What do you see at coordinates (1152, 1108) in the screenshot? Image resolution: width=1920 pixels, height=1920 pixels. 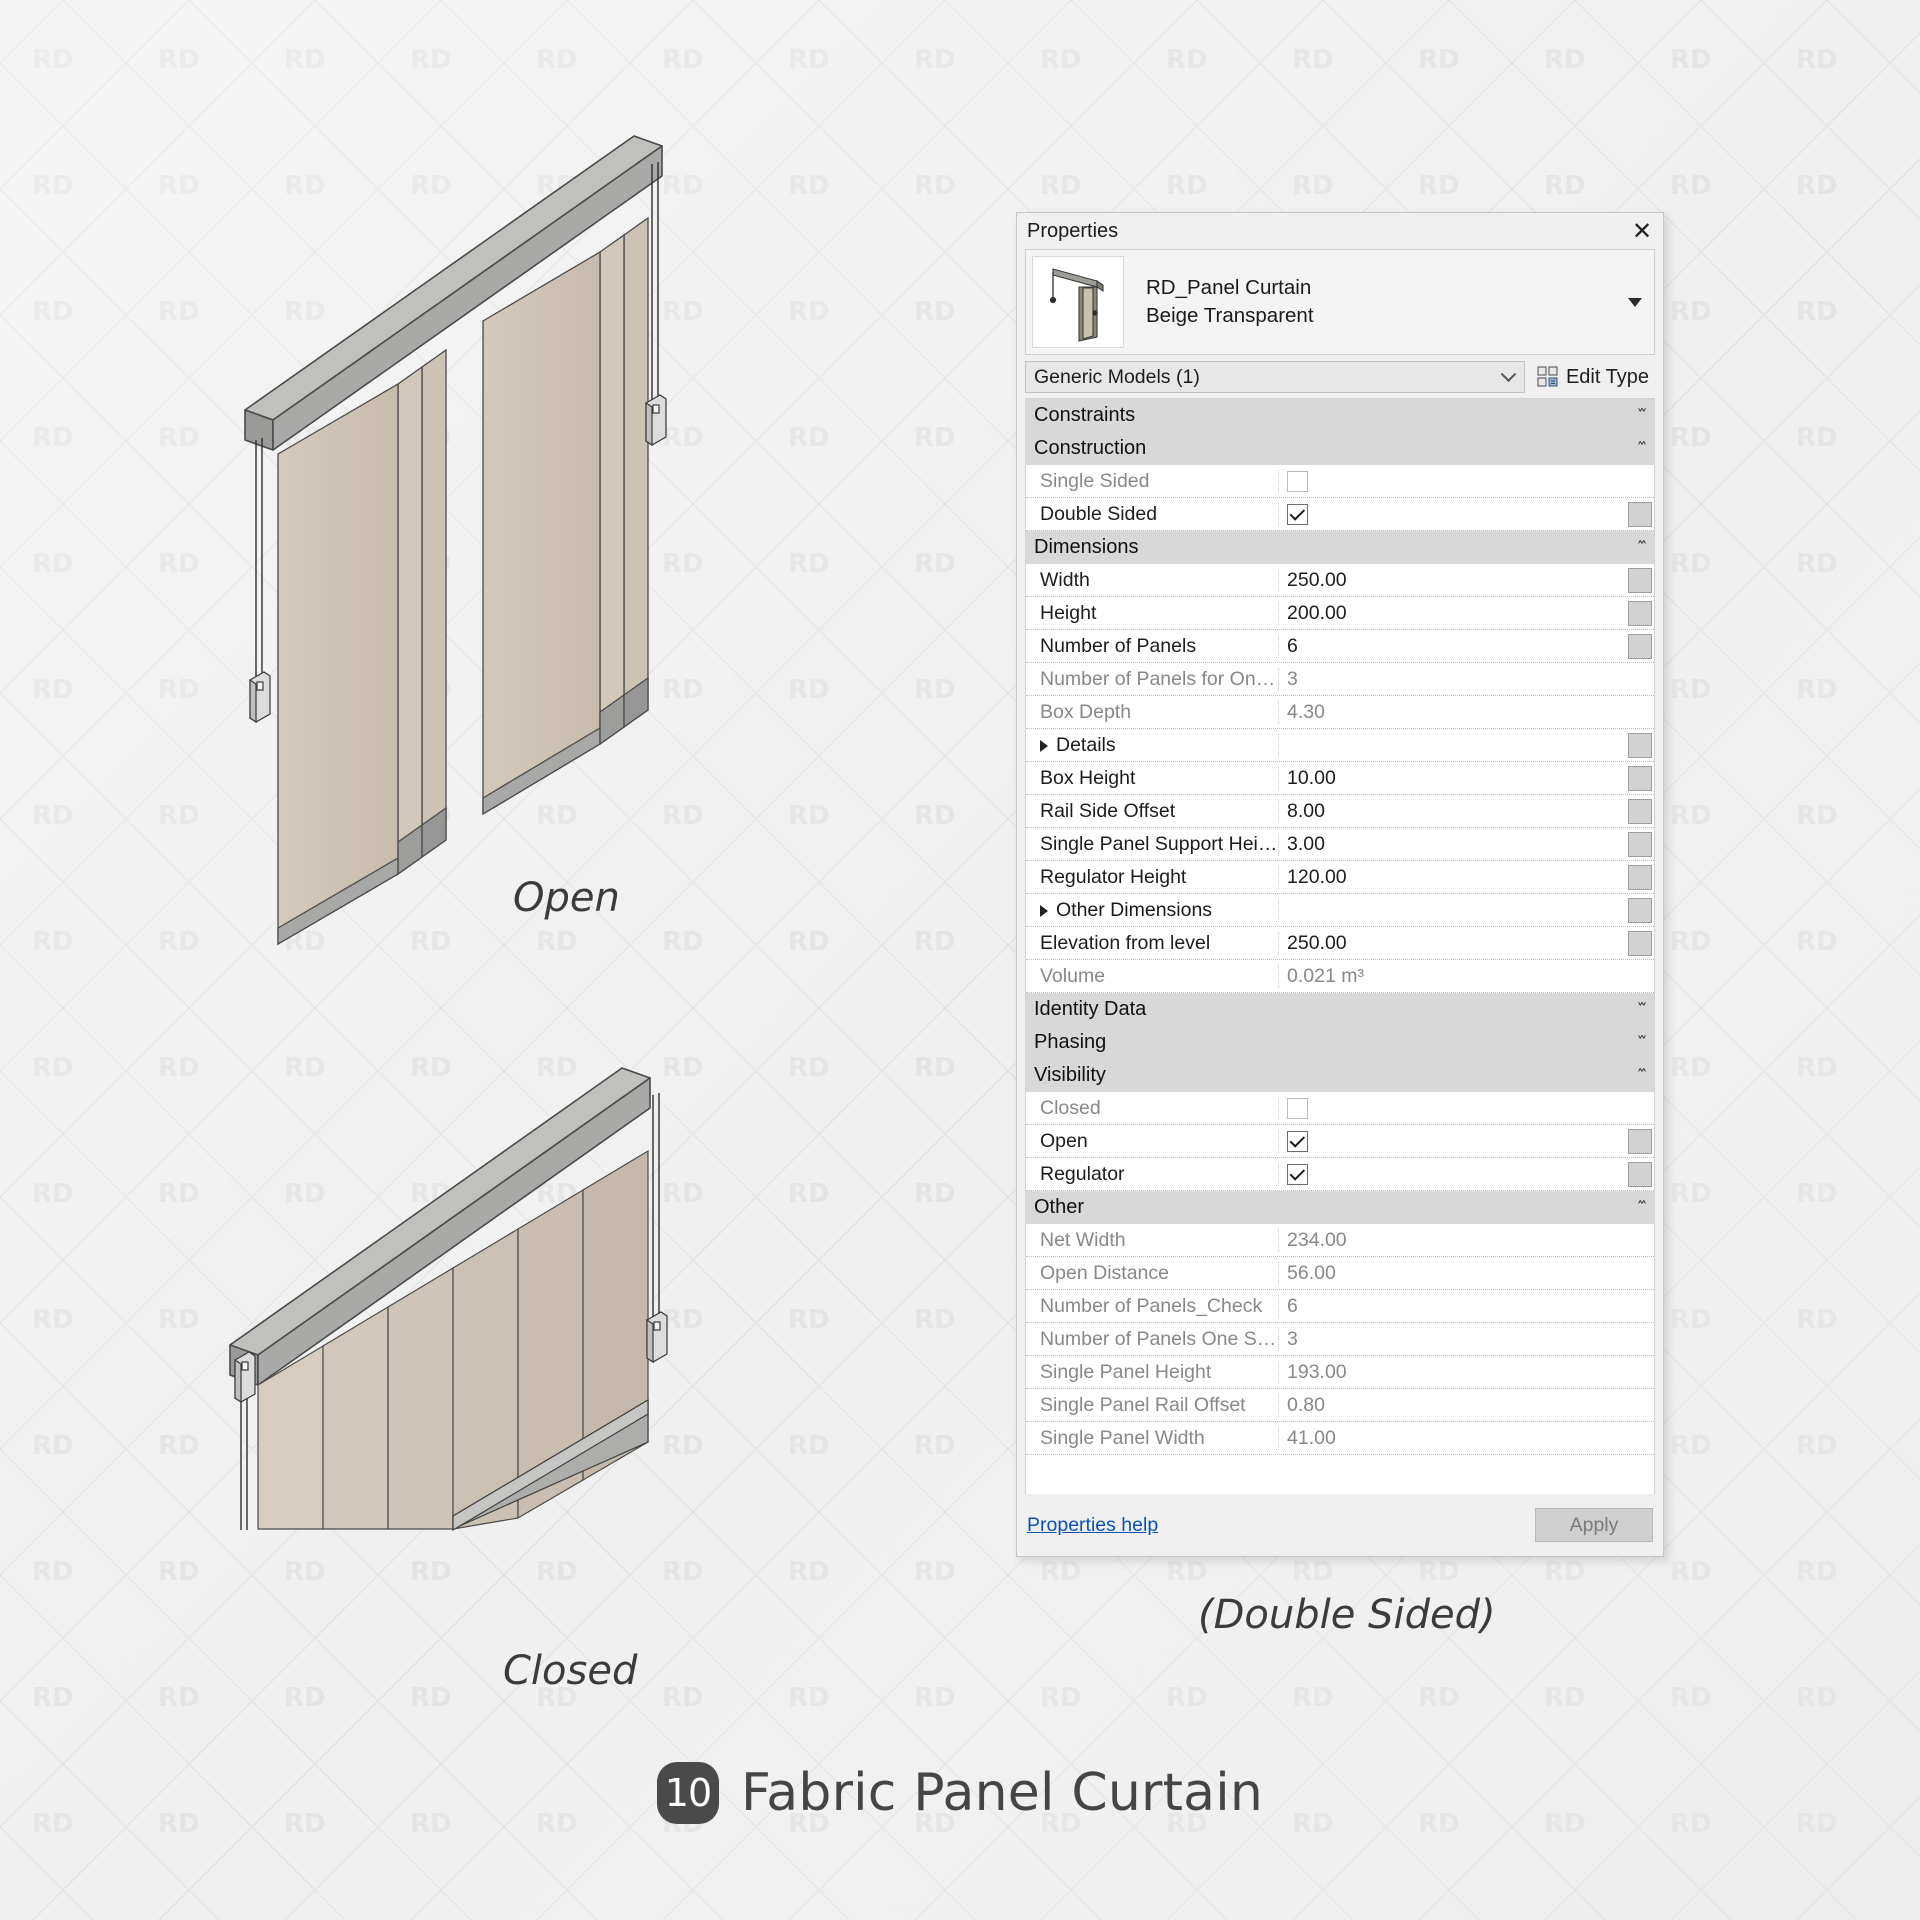 I see `property-label: Closed` at bounding box center [1152, 1108].